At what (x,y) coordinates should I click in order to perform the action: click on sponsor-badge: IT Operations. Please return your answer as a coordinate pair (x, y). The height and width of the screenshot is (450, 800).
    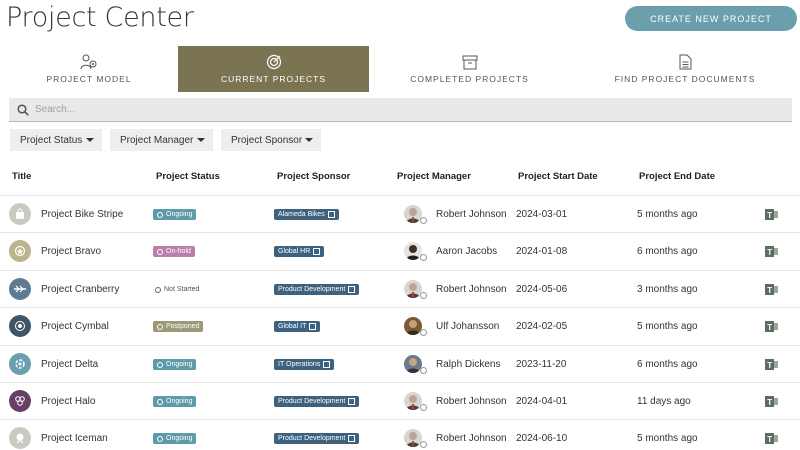
    Looking at the image, I should click on (304, 364).